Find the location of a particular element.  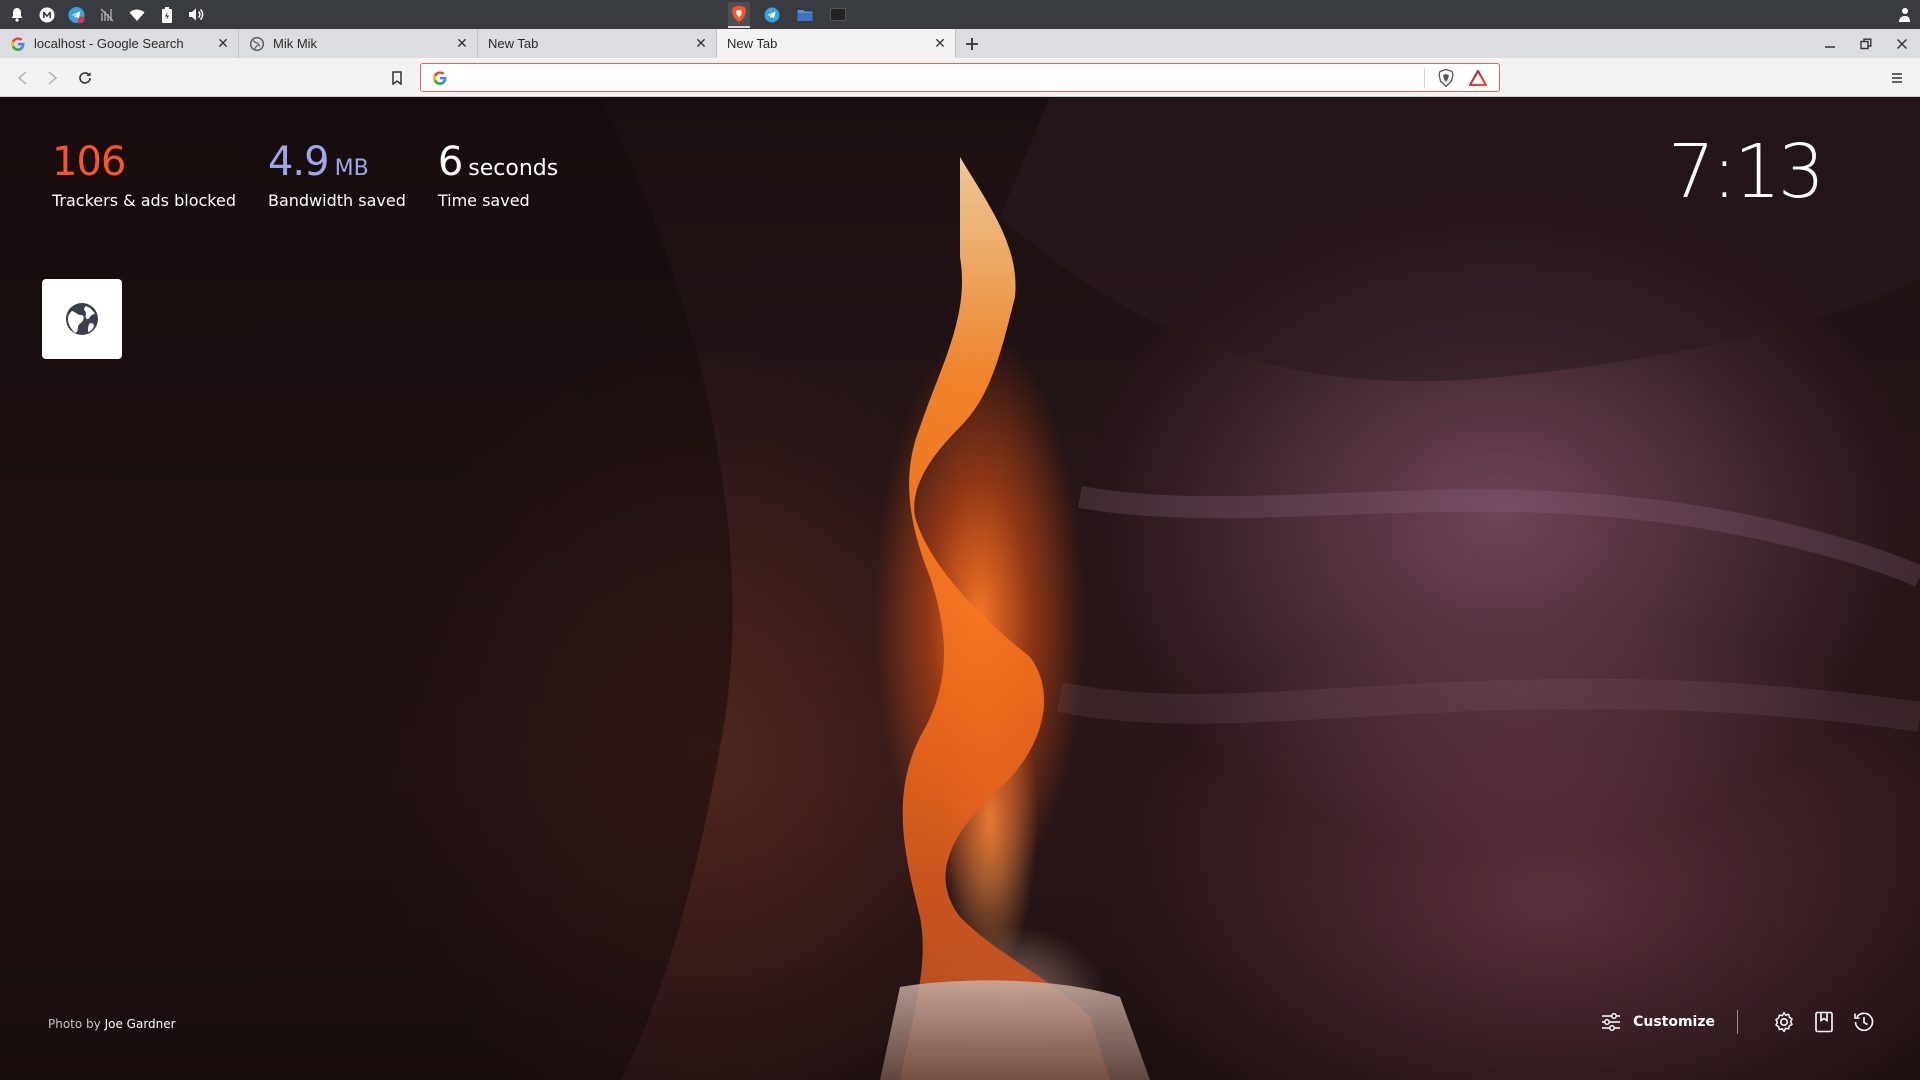

system-tray-right is located at coordinates (1903, 14).